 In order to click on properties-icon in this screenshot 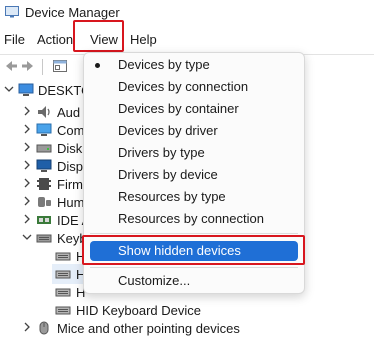, I will do `click(60, 66)`.